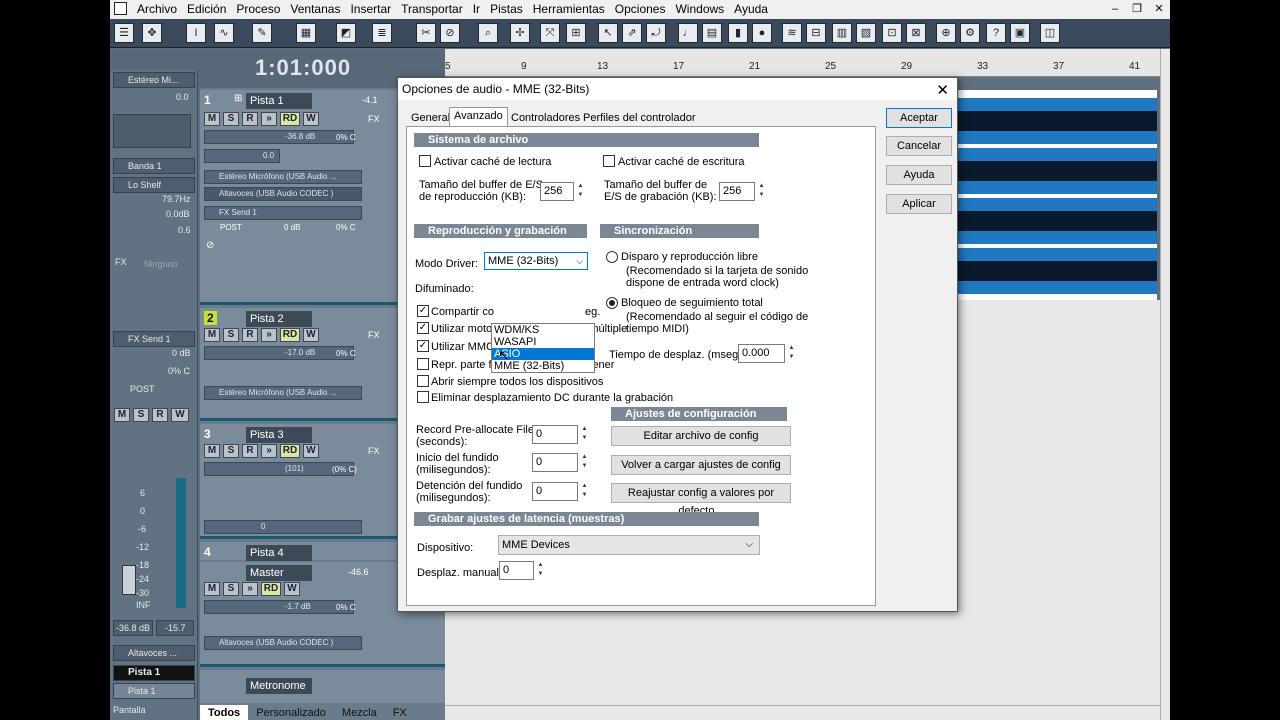  Describe the element at coordinates (423, 397) in the screenshot. I see `dc-offset-checkbox` at that location.